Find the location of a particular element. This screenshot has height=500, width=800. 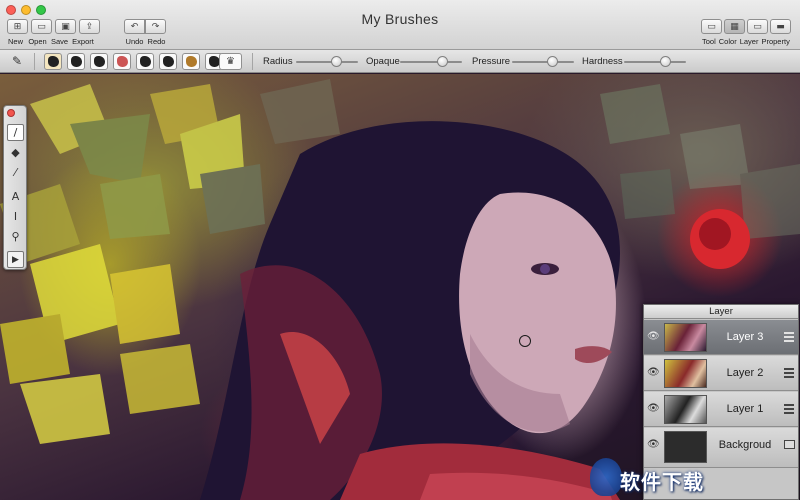

hardness-slider-knob is located at coordinates (665, 61).